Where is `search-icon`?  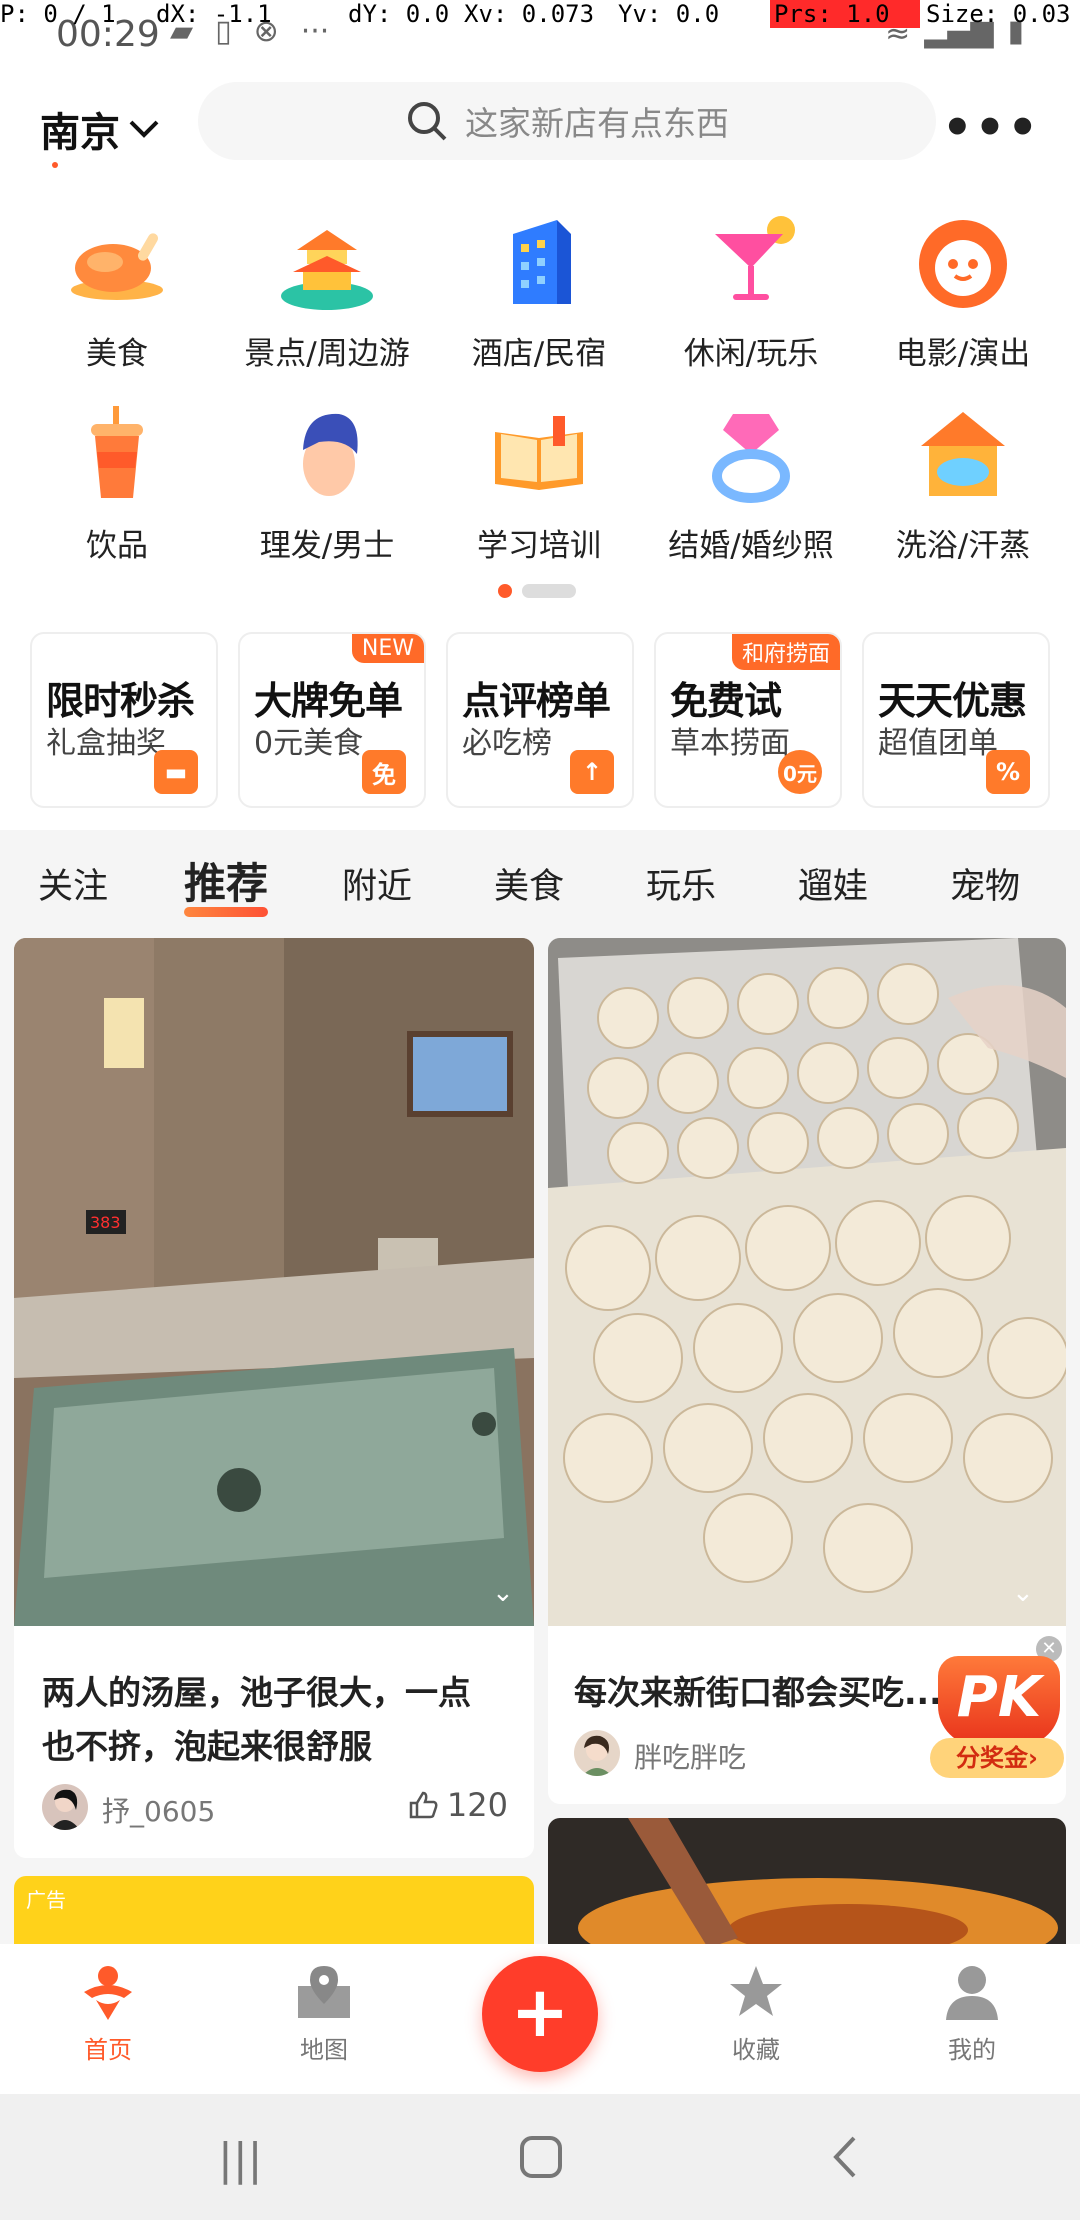 search-icon is located at coordinates (427, 121).